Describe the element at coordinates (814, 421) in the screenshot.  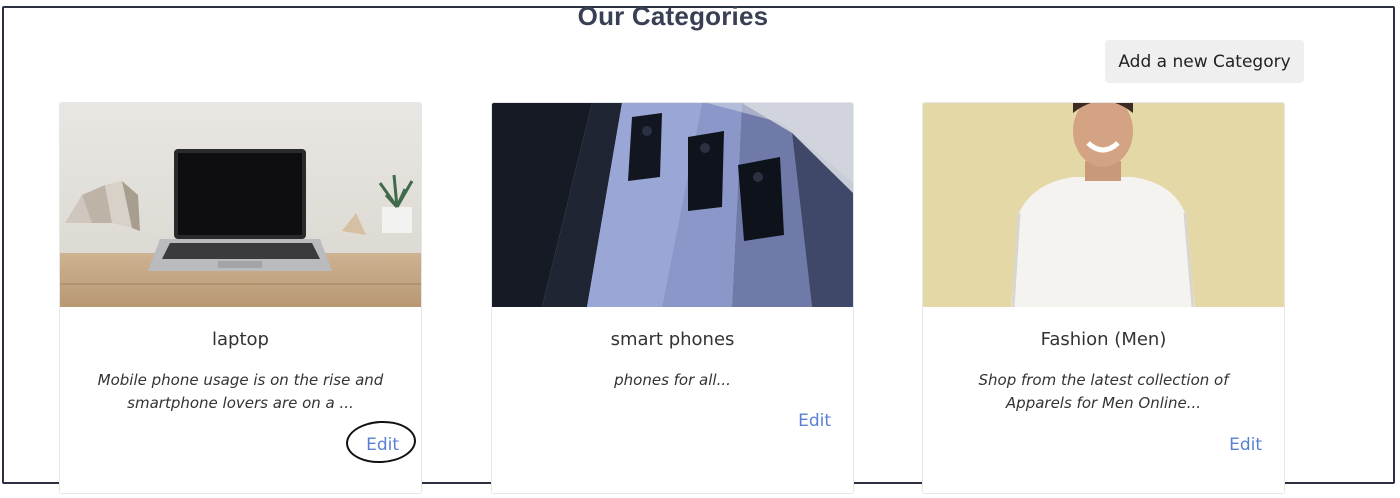
I see `edit-link-smart-phones: Edit` at that location.